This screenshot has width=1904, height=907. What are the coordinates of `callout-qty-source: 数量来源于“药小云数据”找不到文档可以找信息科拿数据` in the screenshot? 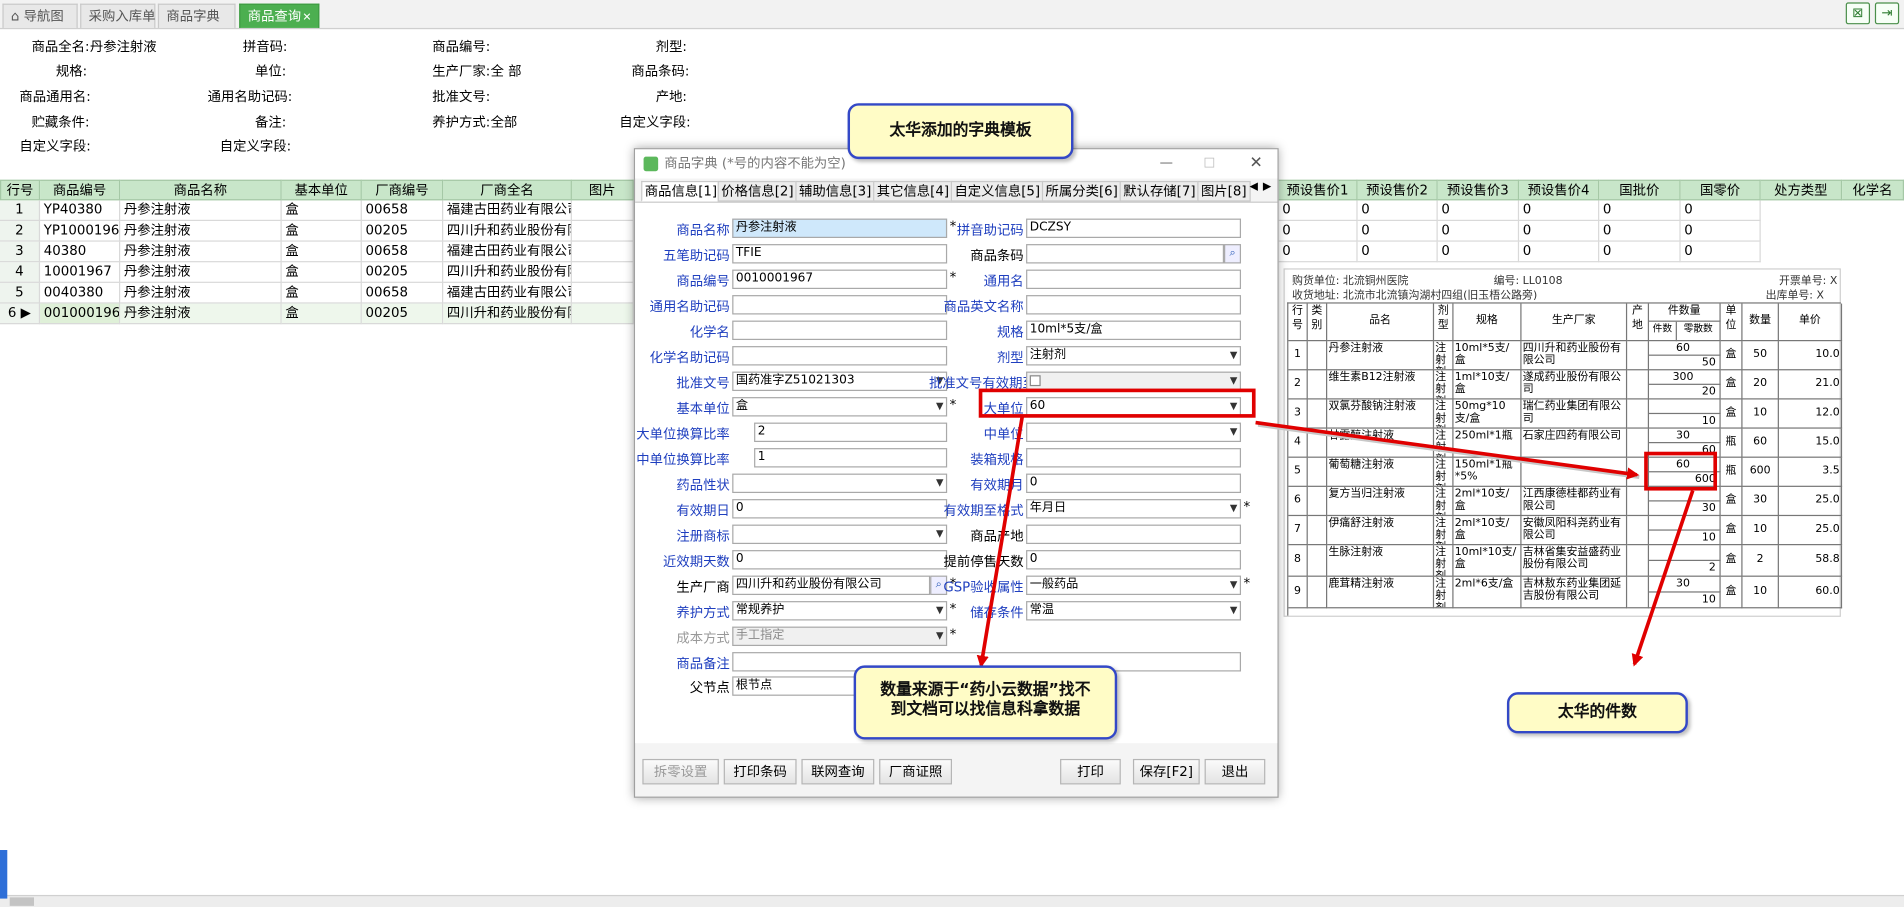 It's located at (985, 702).